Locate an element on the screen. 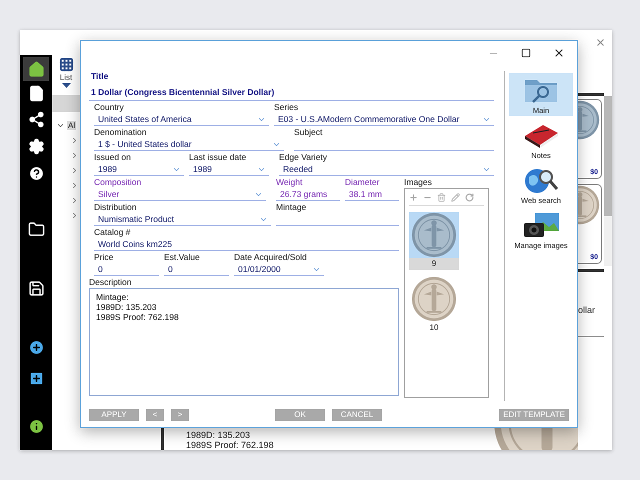 This screenshot has width=640, height=480. camera-icon is located at coordinates (541, 225).